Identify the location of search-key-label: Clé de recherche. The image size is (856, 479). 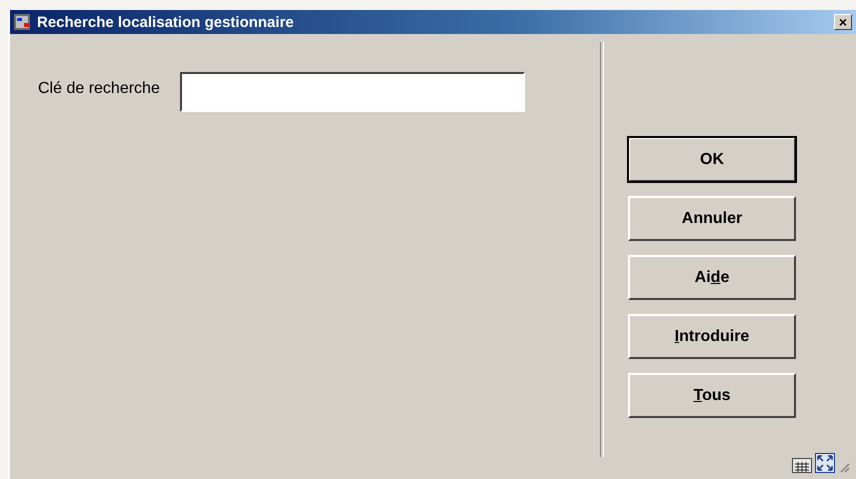
(99, 89).